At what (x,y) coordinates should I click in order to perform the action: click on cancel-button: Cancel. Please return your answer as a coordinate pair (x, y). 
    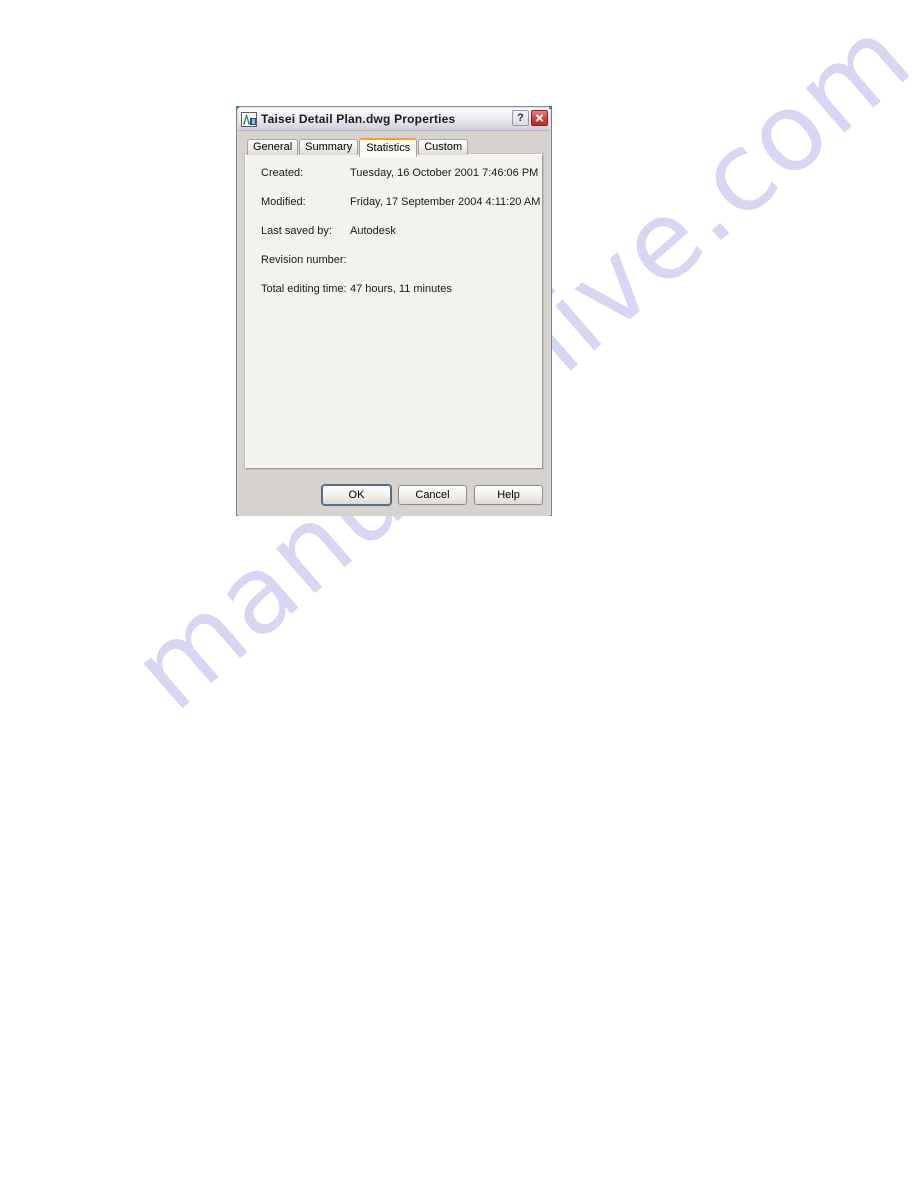
    Looking at the image, I should click on (432, 495).